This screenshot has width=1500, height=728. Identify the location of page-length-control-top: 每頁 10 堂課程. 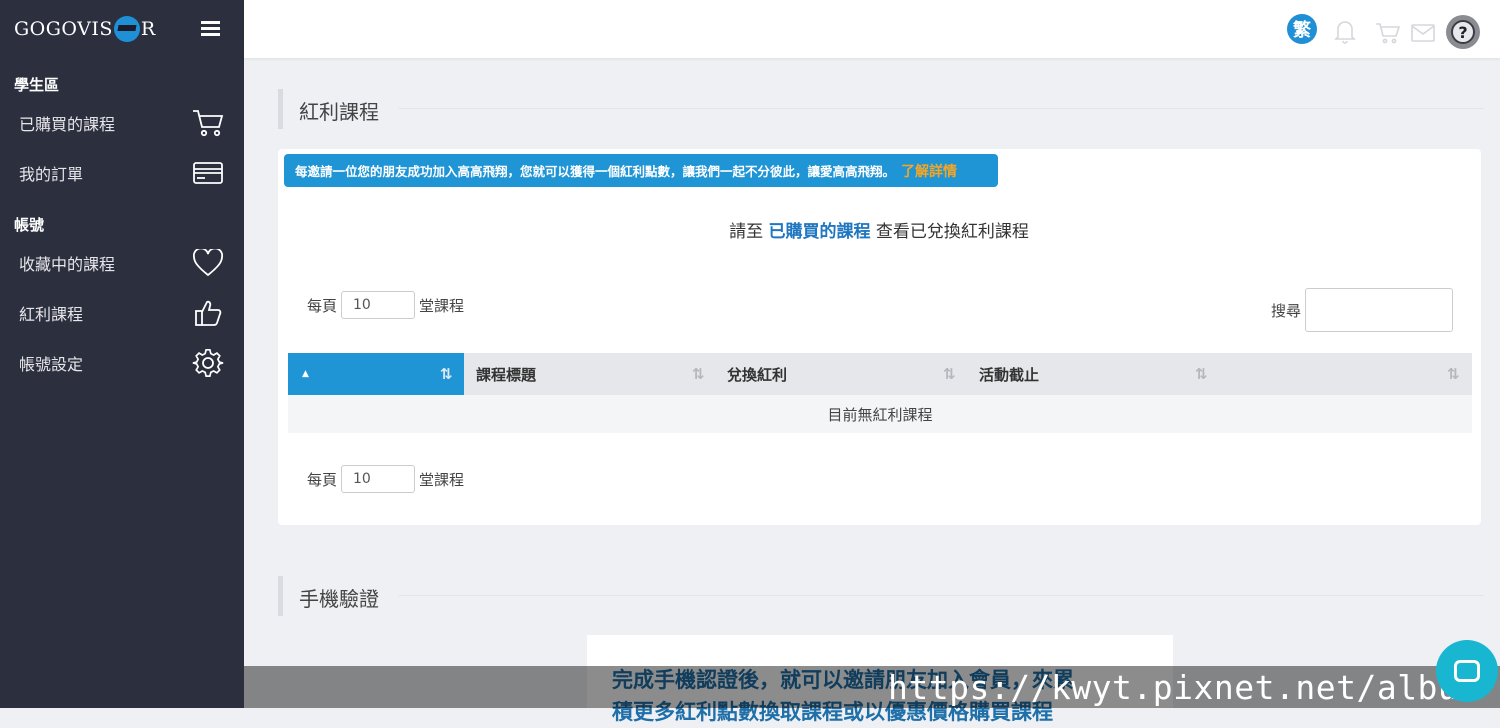
(385, 305).